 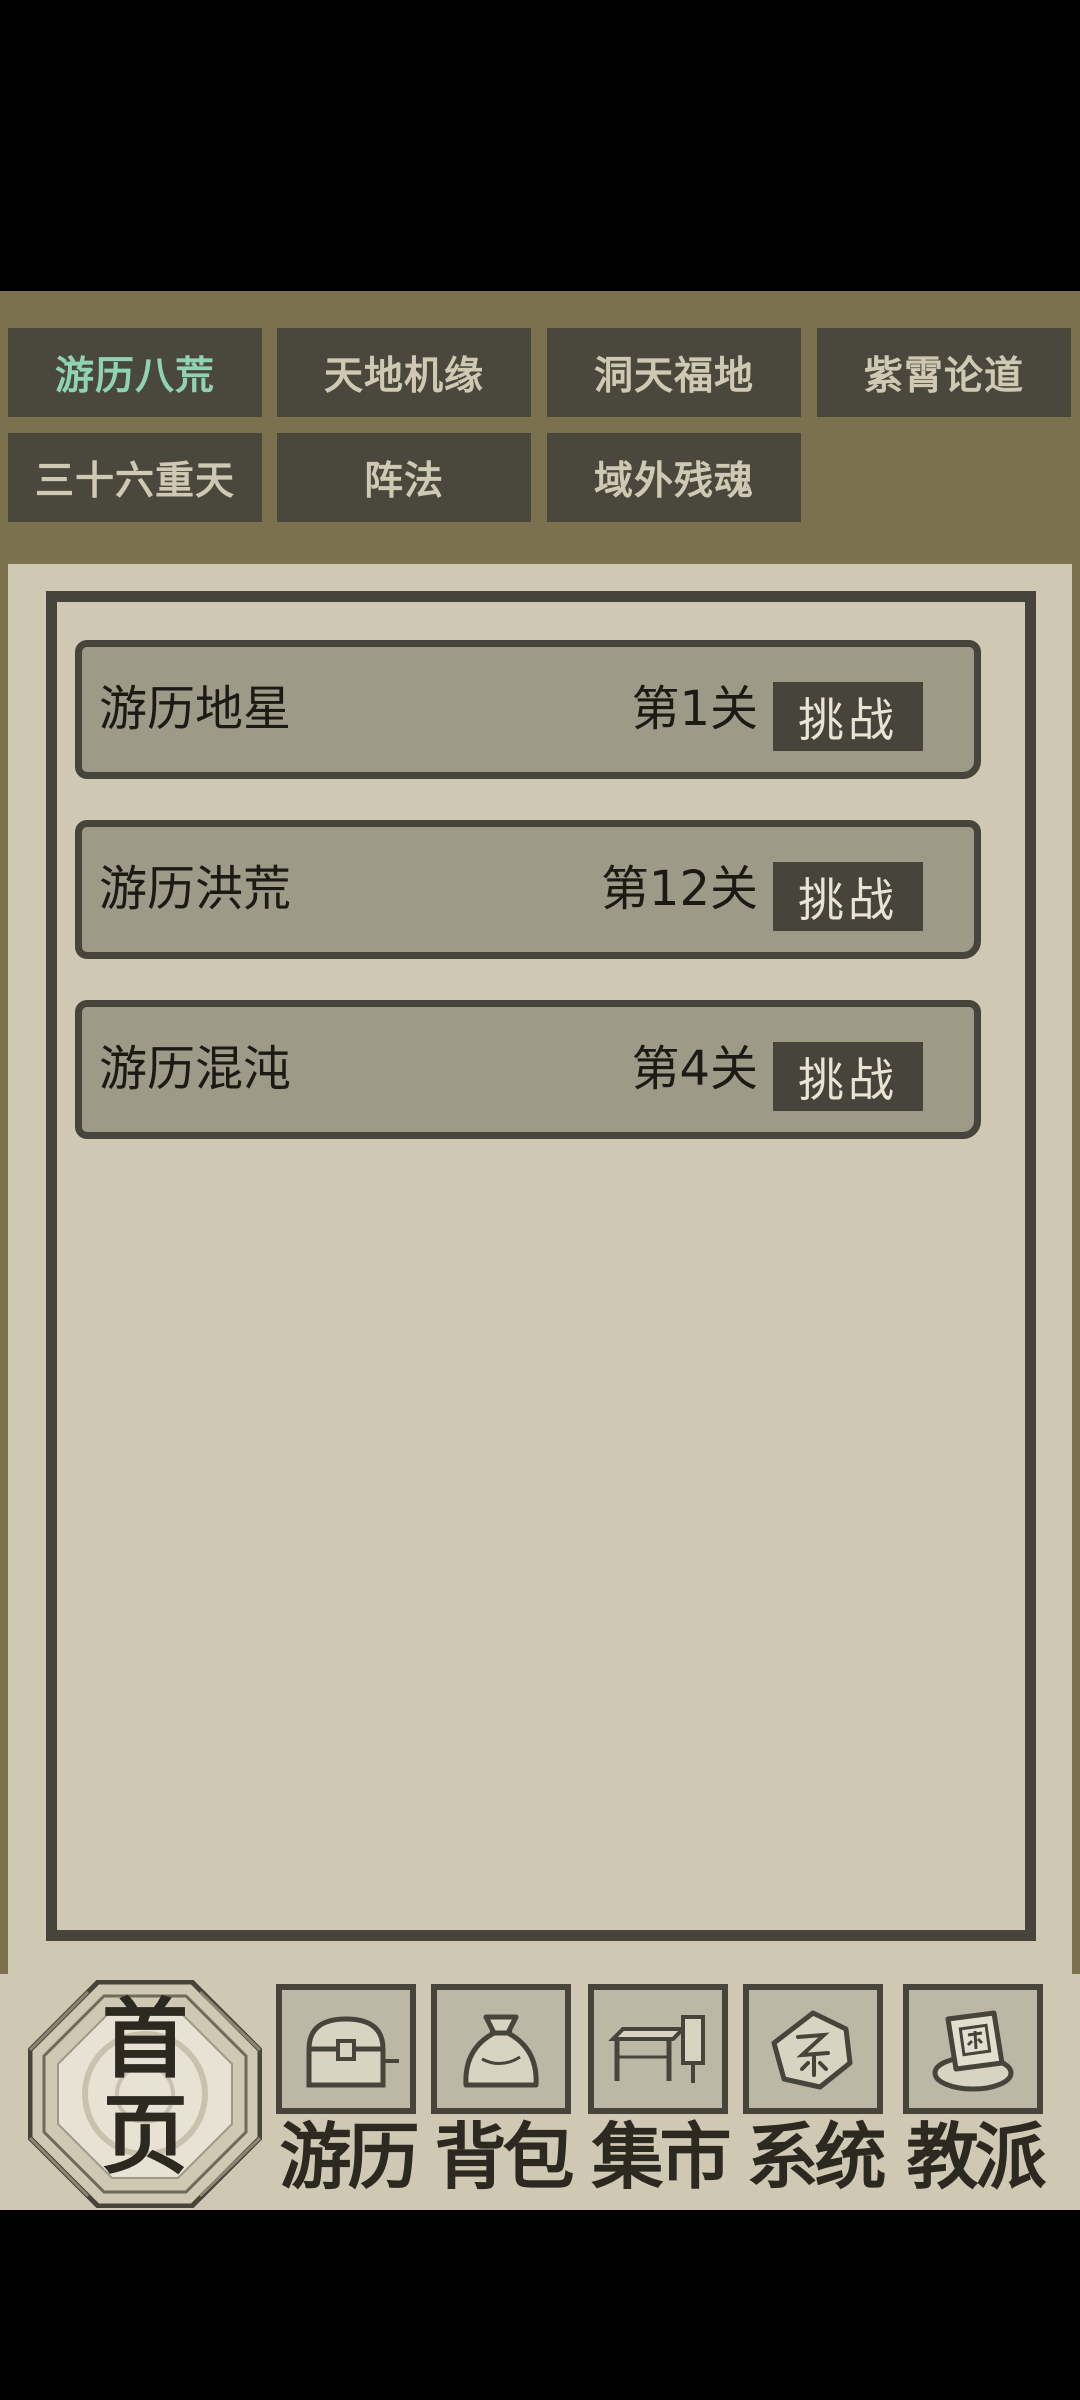 I want to click on nav-label-youli: 游历, so click(x=347, y=2157).